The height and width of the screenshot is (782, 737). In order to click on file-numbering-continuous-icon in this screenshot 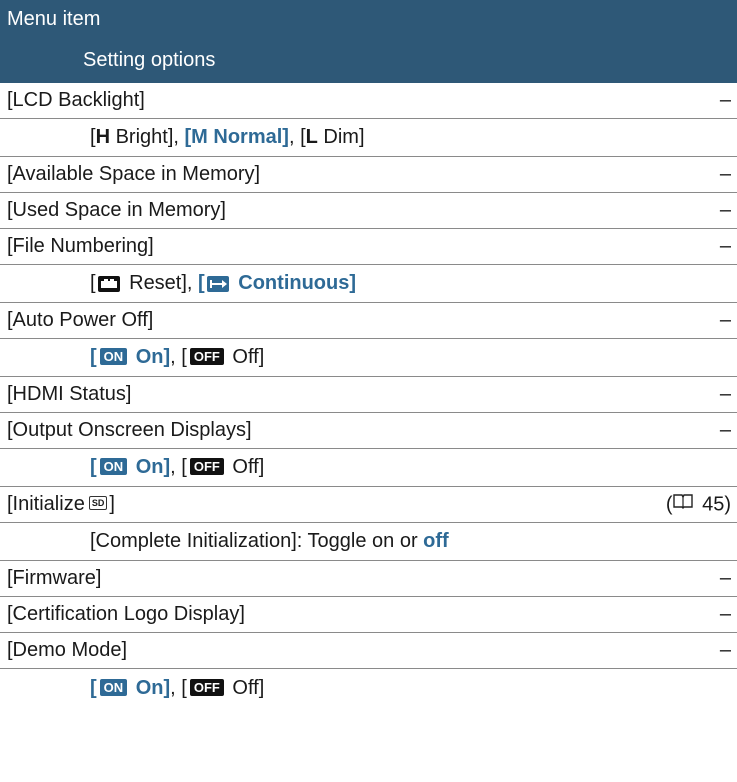, I will do `click(217, 283)`.